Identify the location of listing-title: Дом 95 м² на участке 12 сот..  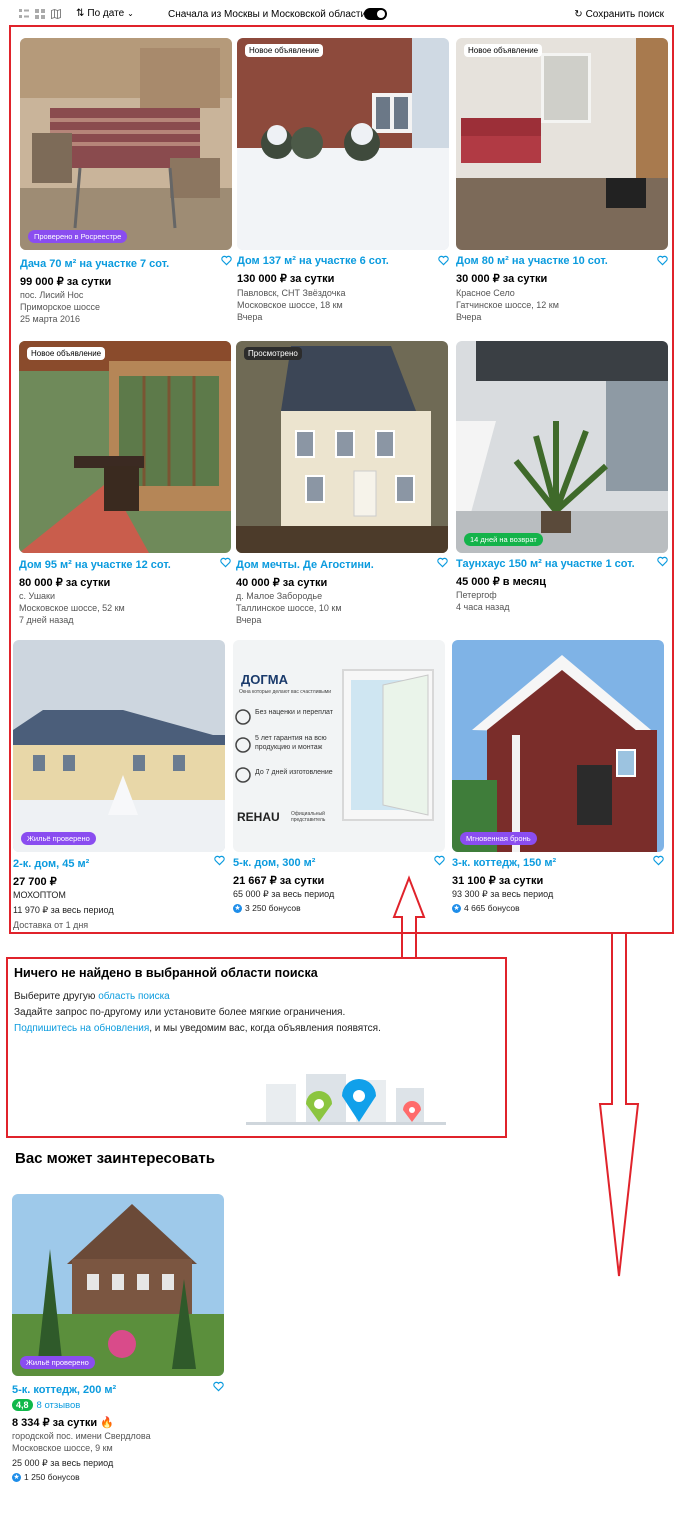
(117, 565).